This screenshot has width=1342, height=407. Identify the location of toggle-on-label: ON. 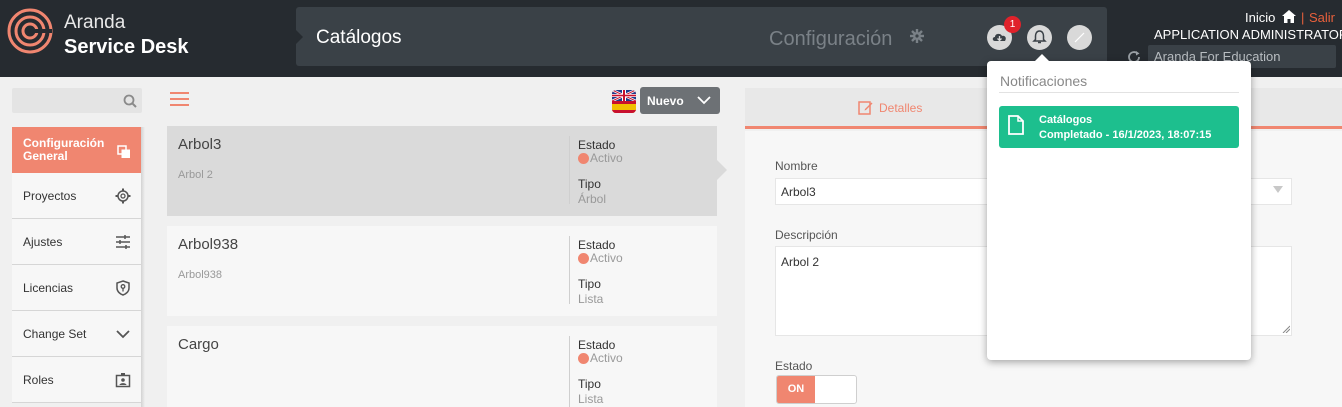
(796, 389).